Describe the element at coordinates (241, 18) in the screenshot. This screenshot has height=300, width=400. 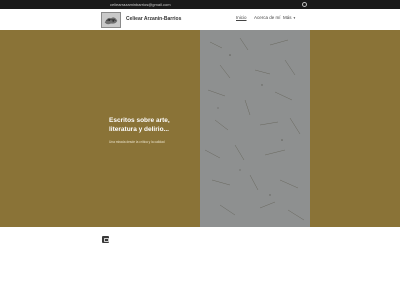
I see `nav-item-inicio: Inicio` at that location.